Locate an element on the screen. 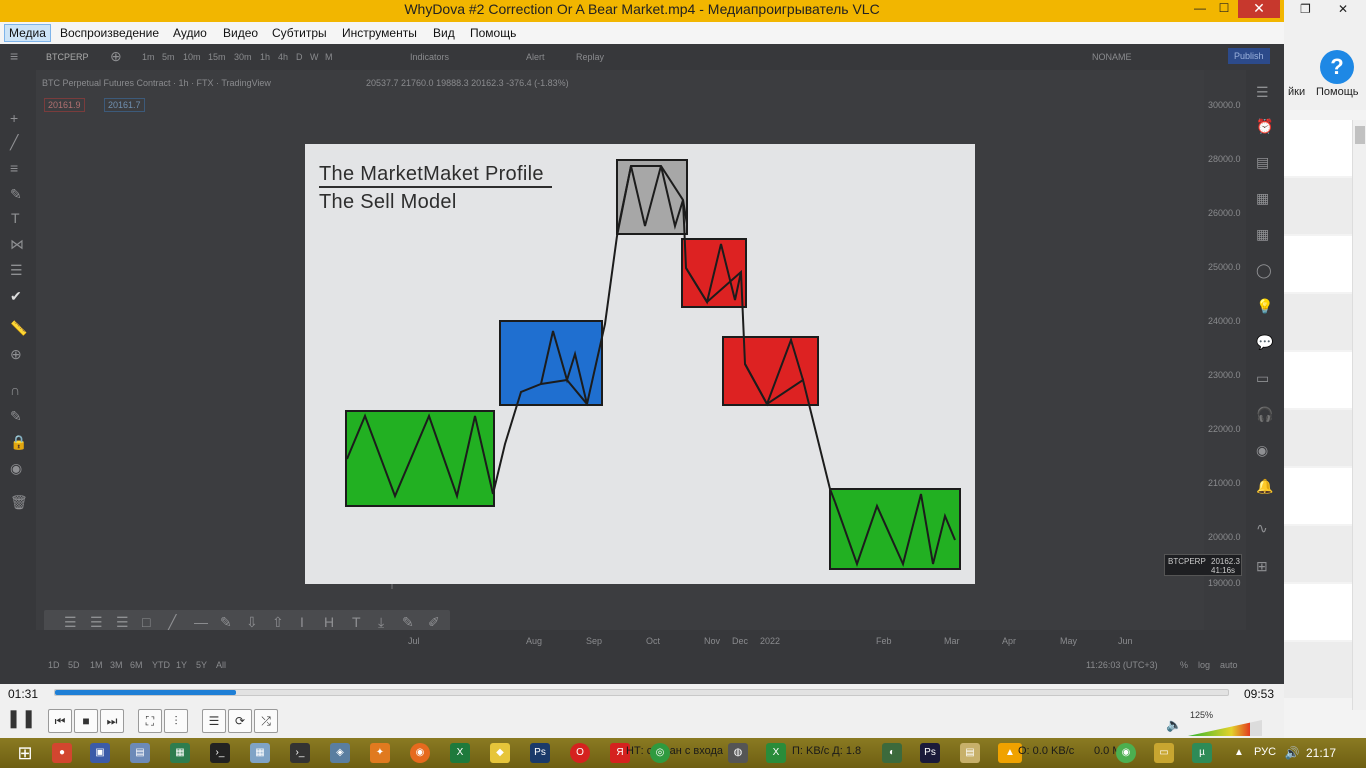  extended-settings-button: ⫶ is located at coordinates (176, 721).